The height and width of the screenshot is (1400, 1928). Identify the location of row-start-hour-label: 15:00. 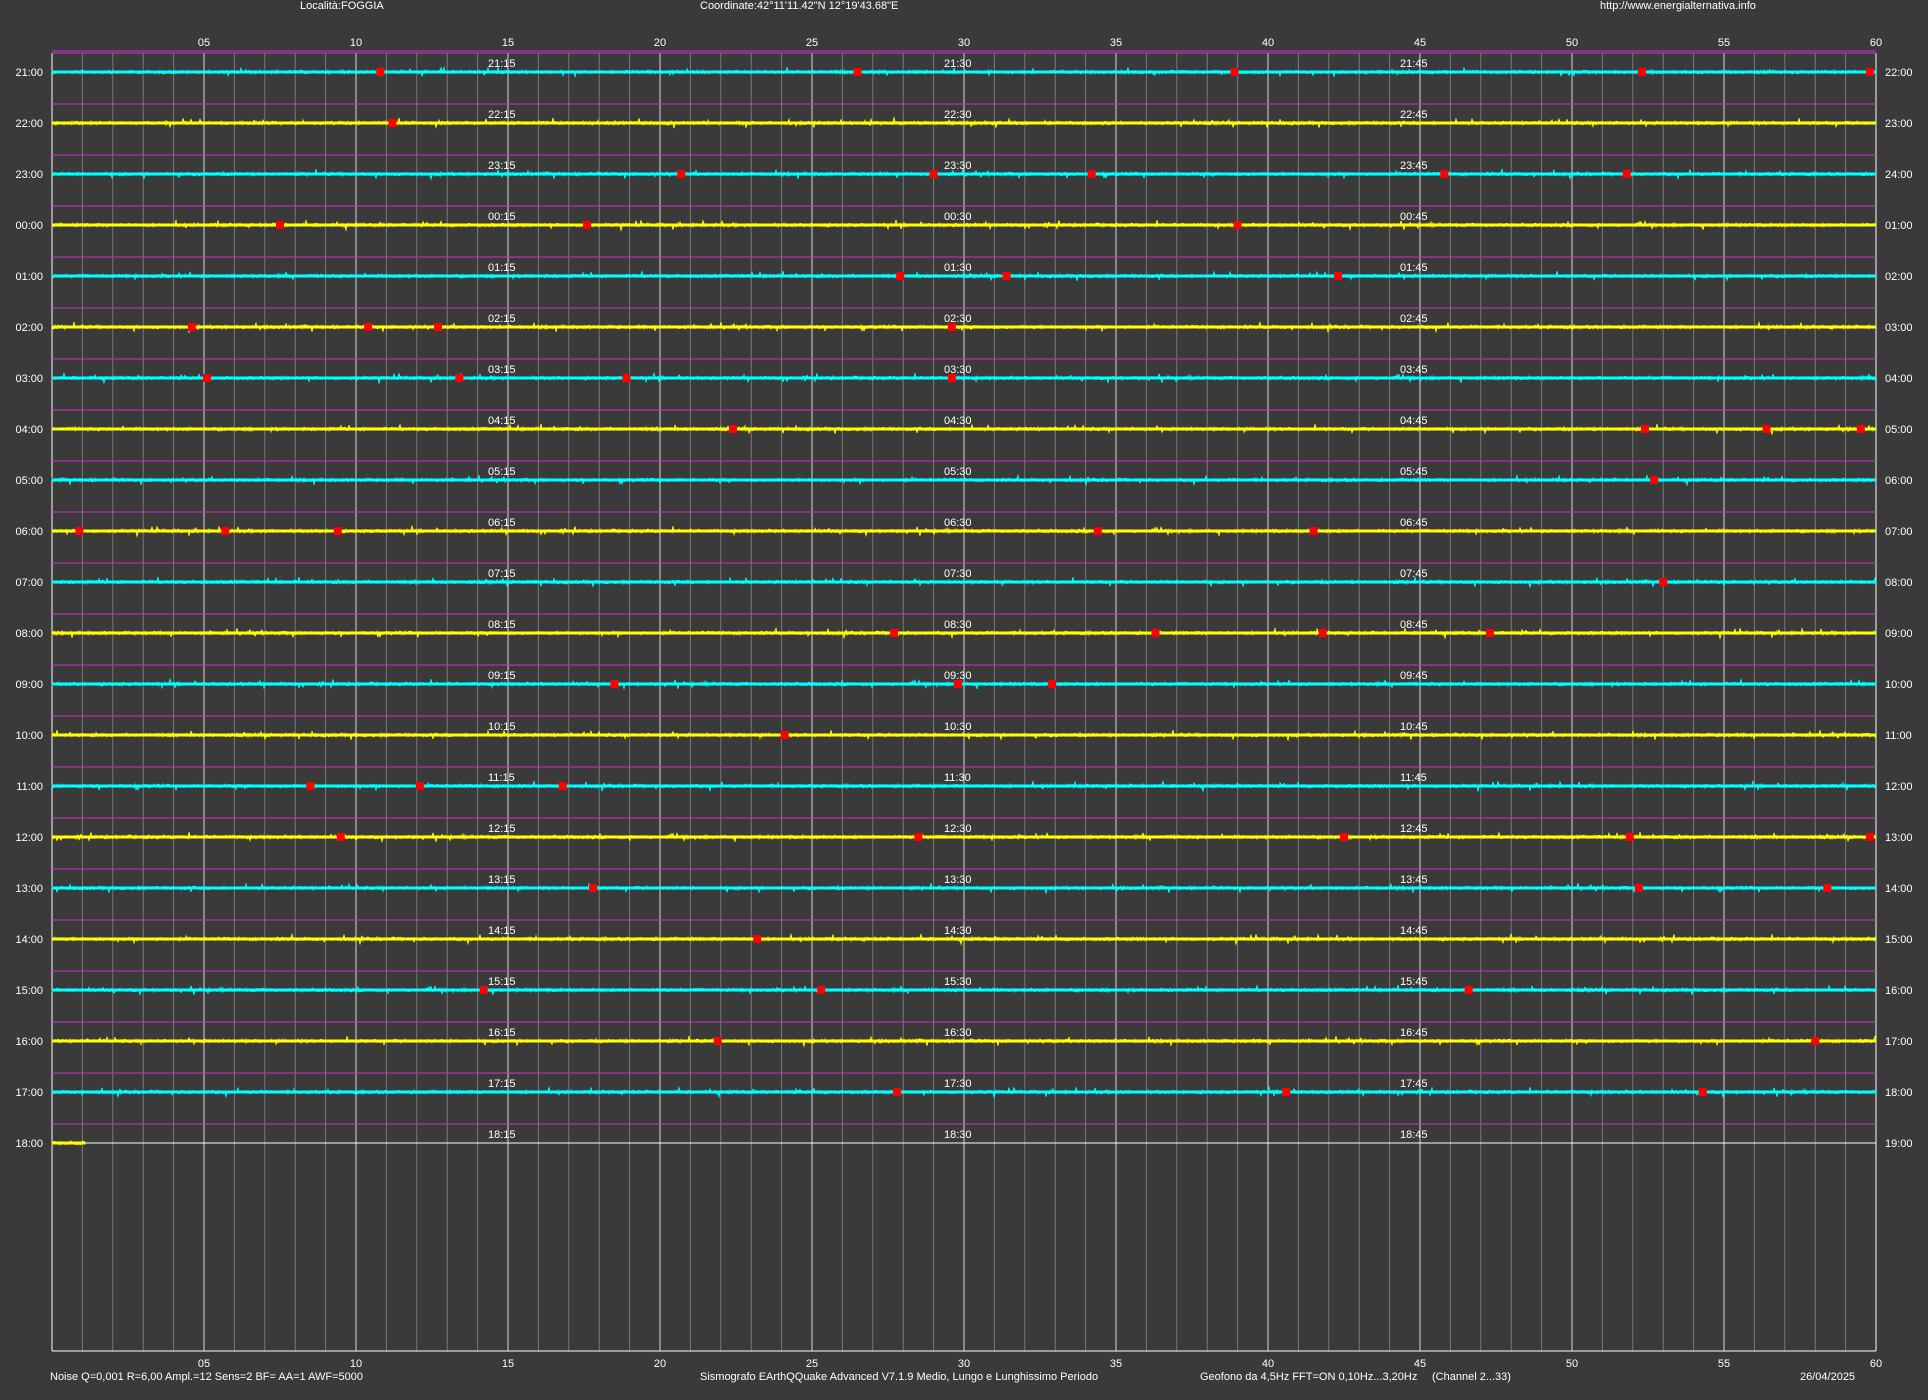
(29, 991).